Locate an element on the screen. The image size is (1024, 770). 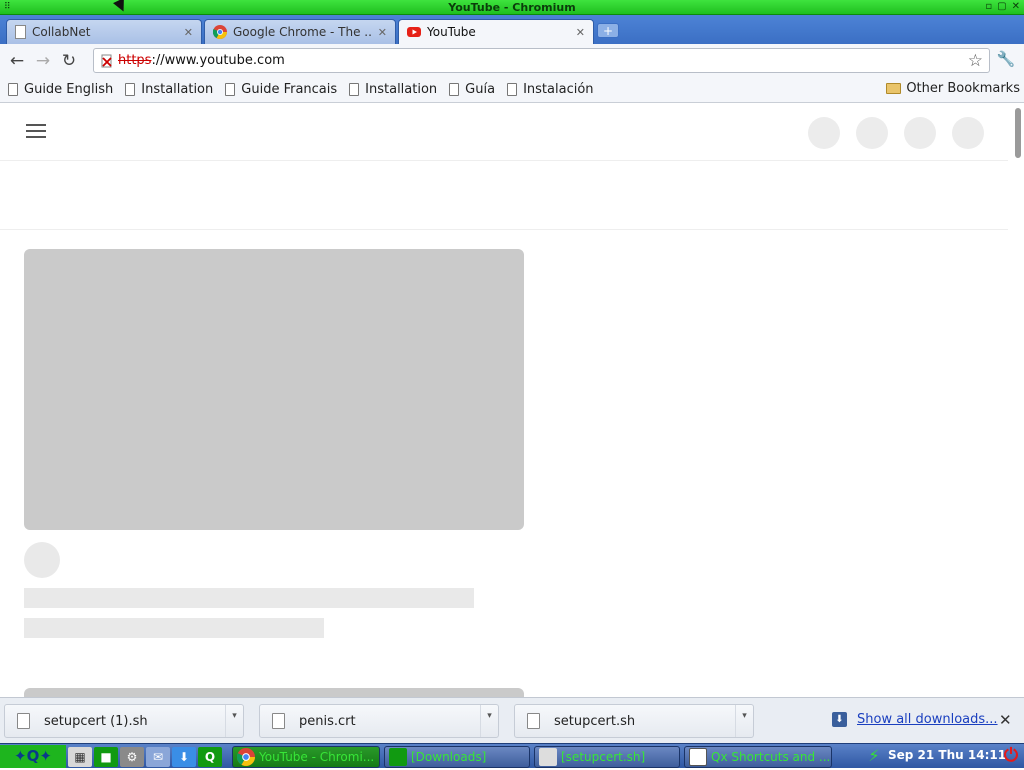
file-icon is located at coordinates (278, 721).